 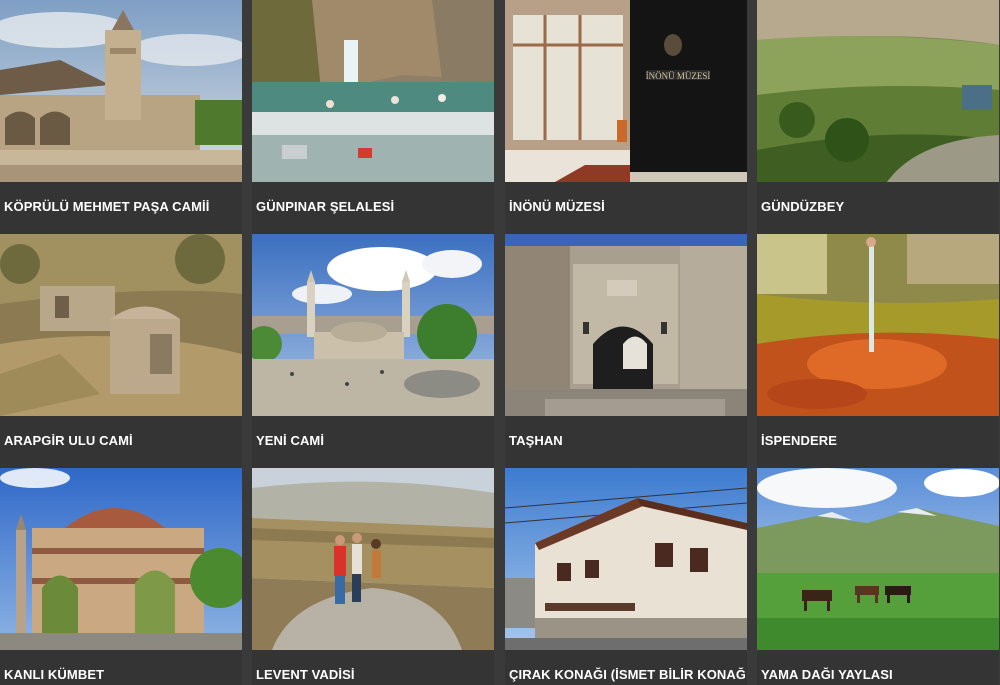 I want to click on place-card: ÇIRAK KONAĞI (İSMET BİLİR KONAĞI), so click(x=626, y=576).